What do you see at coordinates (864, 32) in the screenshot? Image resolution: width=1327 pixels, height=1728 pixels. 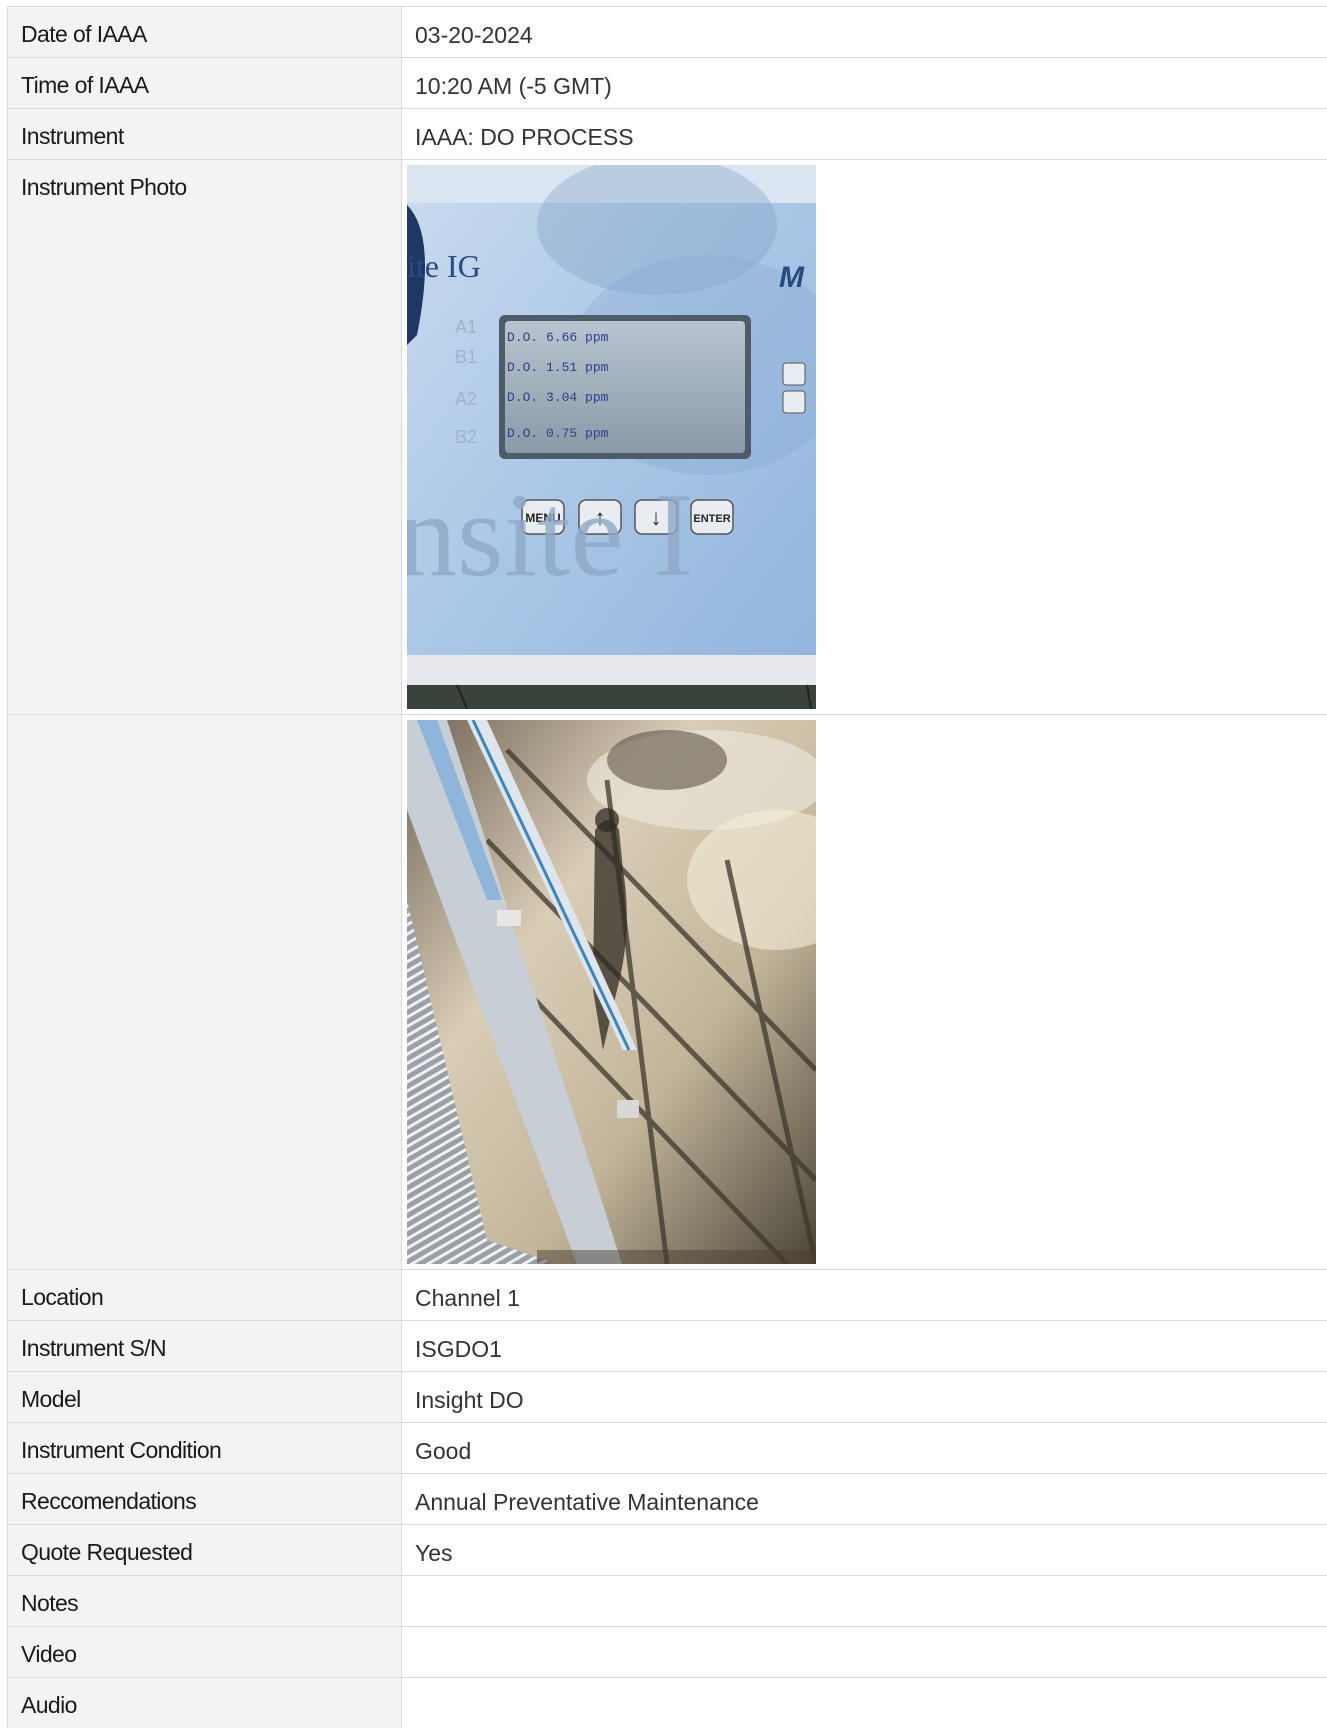 I see `row-value: 03-20-2024` at bounding box center [864, 32].